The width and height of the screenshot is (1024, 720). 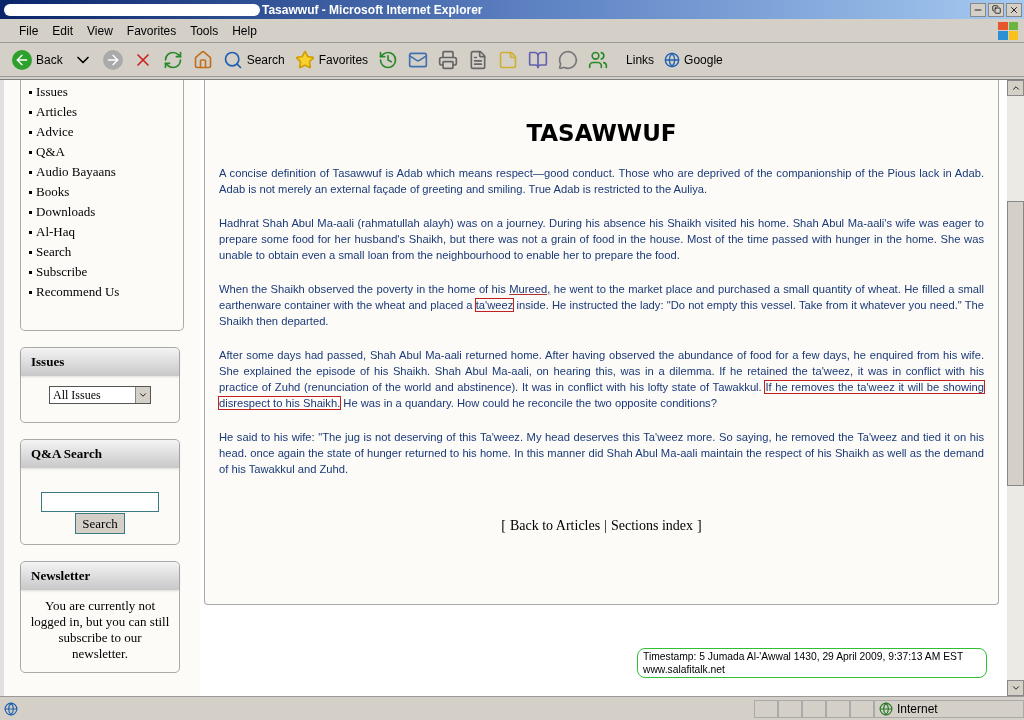 I want to click on nav-link: Q&A, so click(x=50, y=152).